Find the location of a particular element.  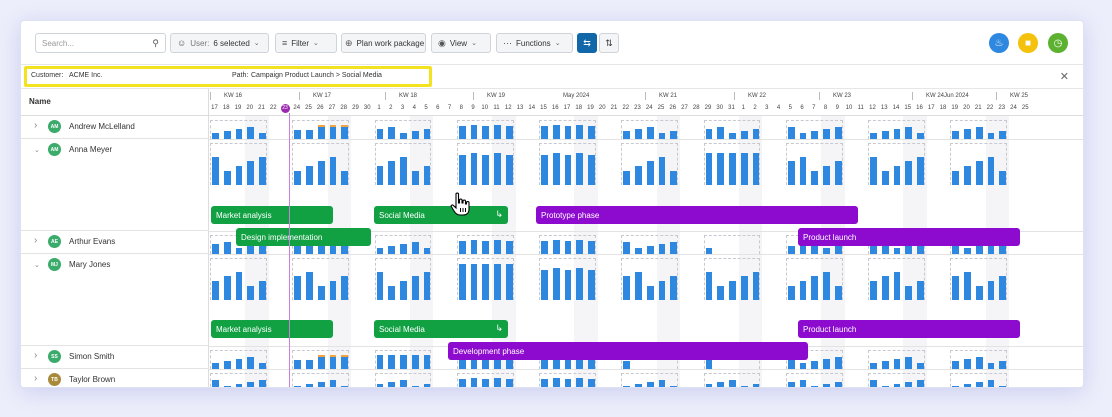

task-bar: Prototype phase is located at coordinates (697, 215).